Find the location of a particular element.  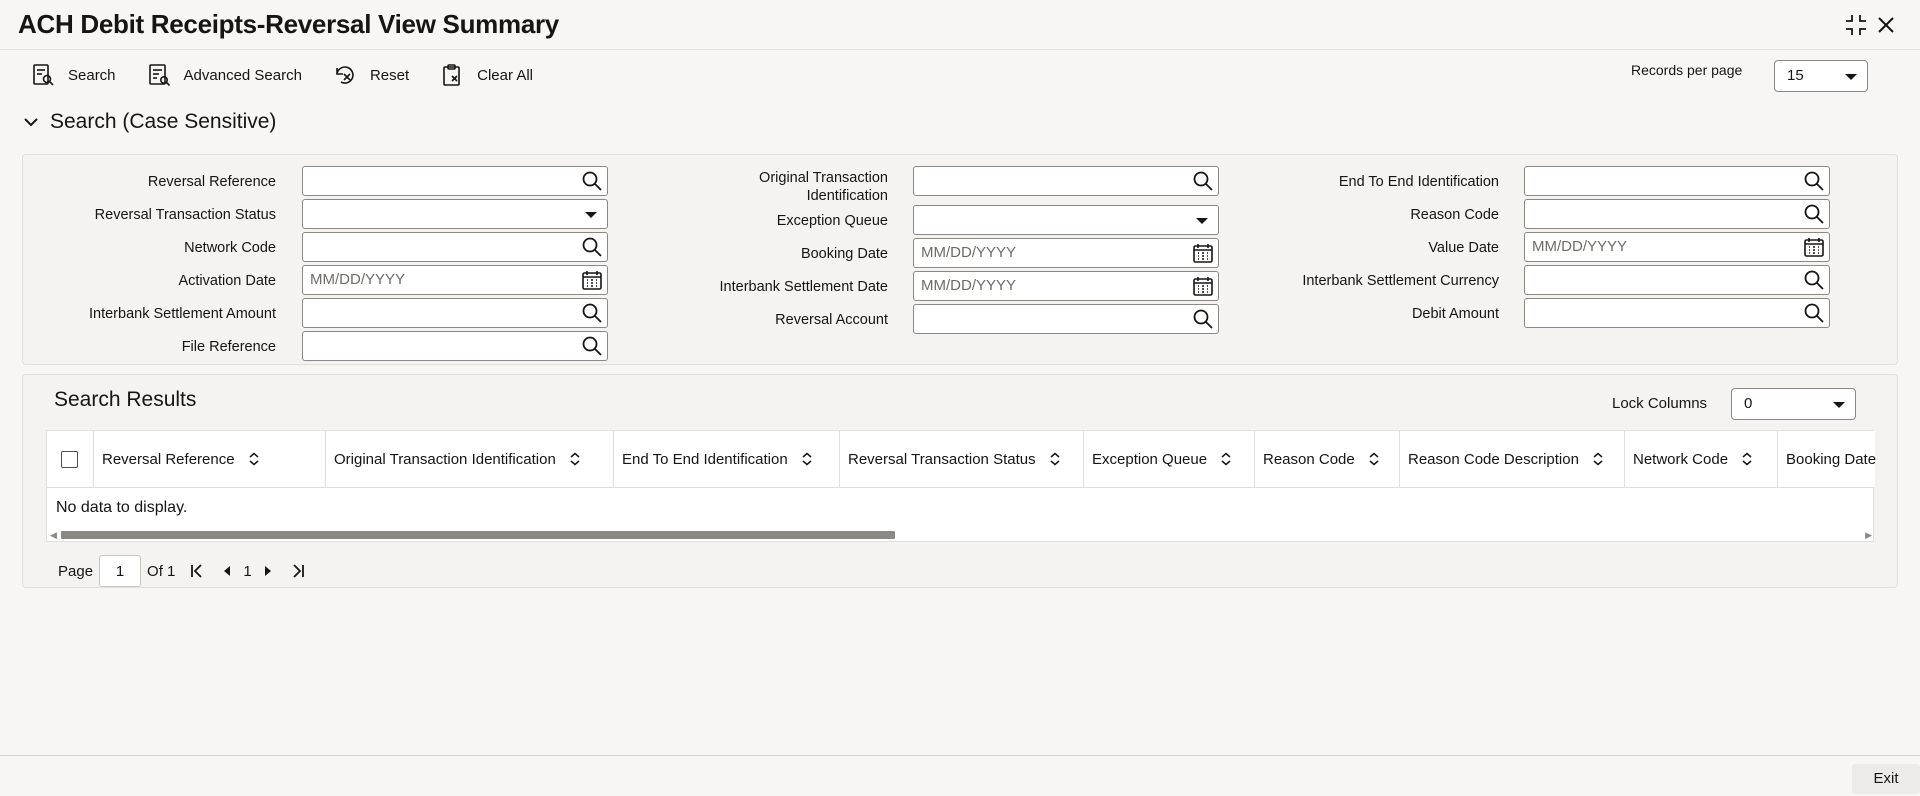

records-per-page-value: 15 is located at coordinates (1795, 75).